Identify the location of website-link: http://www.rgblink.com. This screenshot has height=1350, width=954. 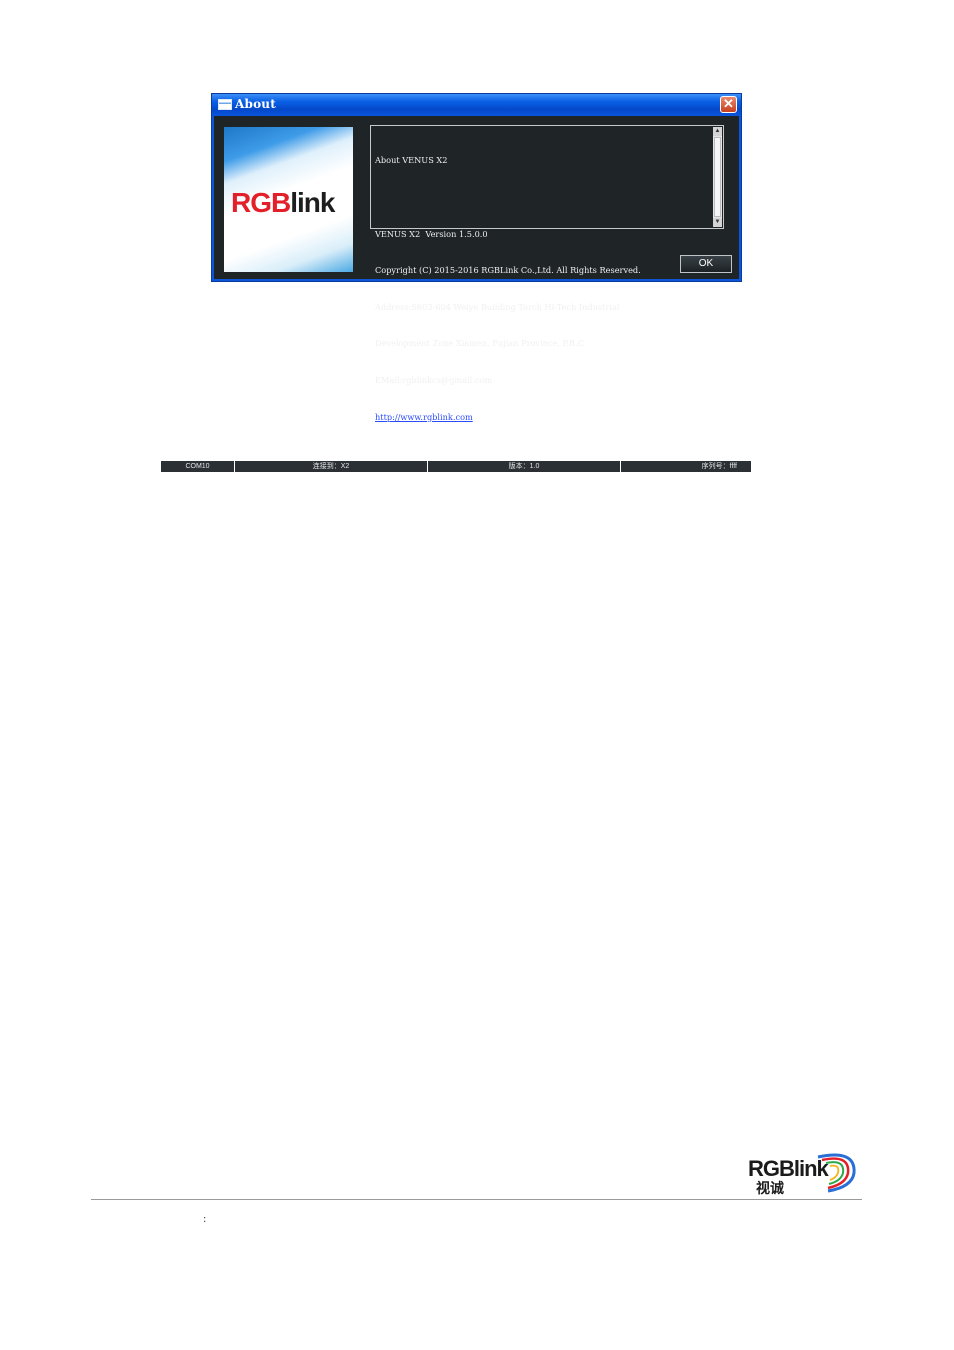
(543, 417).